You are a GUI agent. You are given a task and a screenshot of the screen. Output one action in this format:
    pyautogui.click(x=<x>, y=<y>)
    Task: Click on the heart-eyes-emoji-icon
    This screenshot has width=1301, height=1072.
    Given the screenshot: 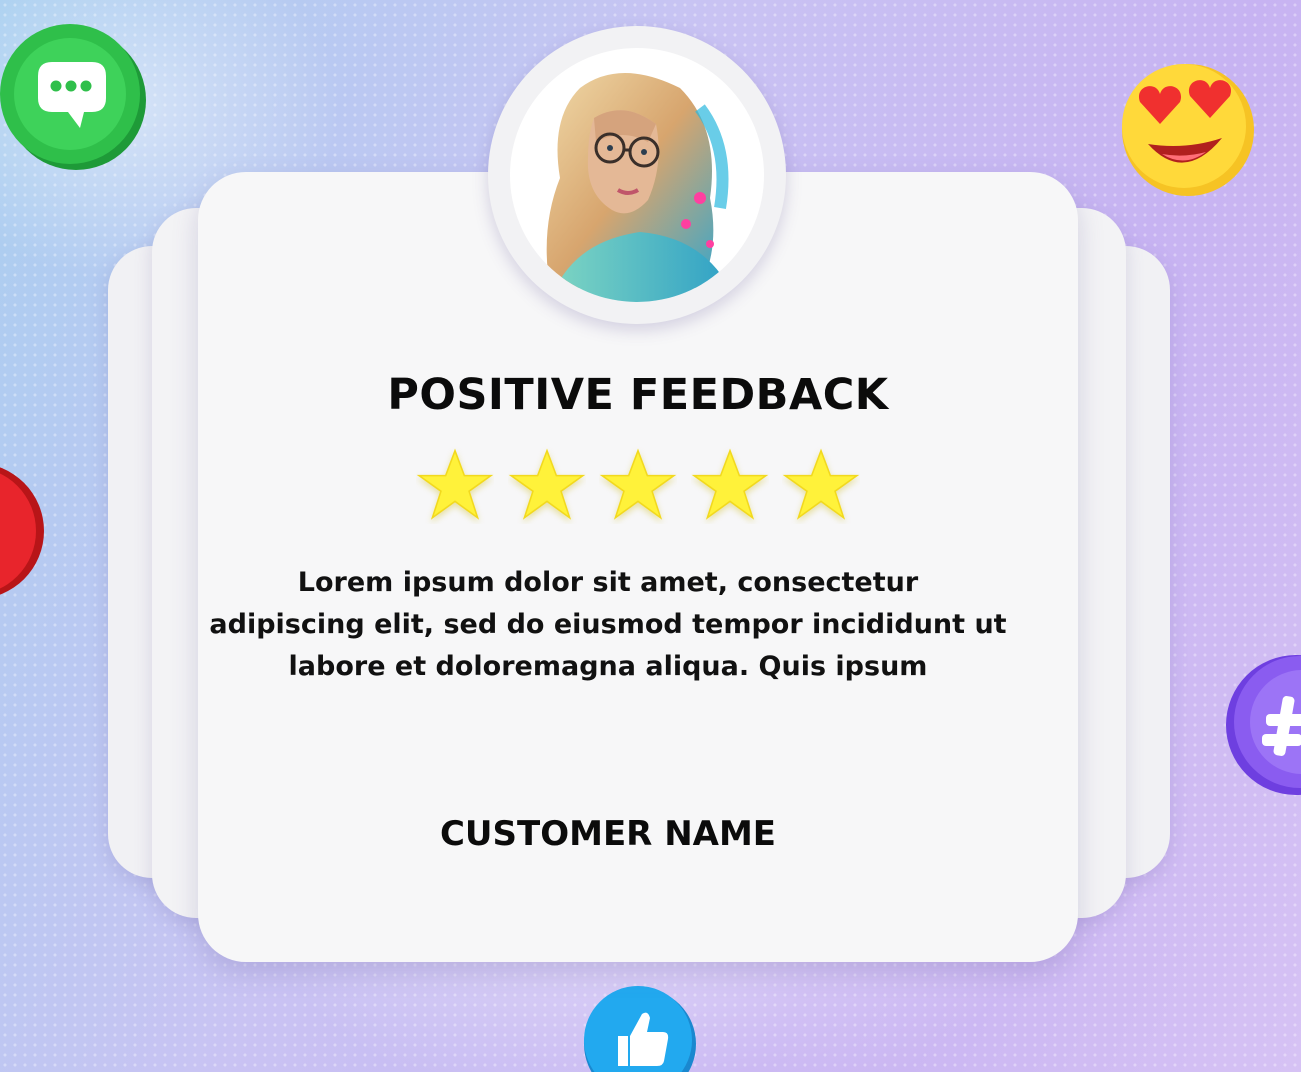 What is the action you would take?
    pyautogui.click(x=1188, y=130)
    